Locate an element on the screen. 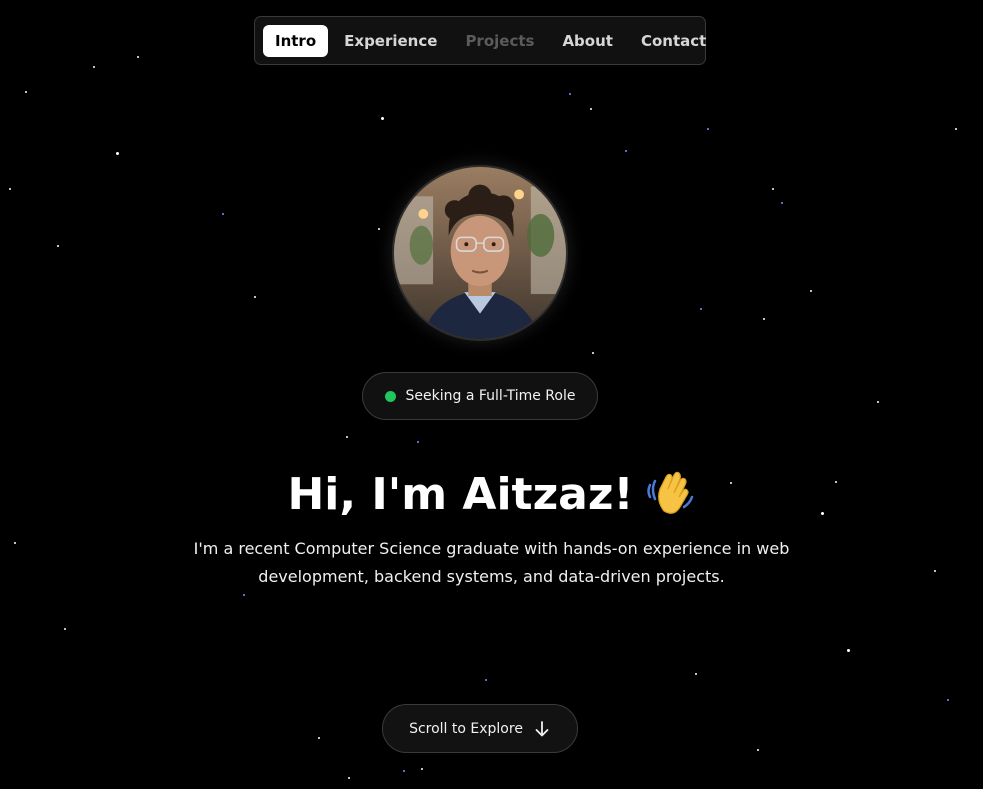 The width and height of the screenshot is (983, 789). status-text: Seeking a Full-Time Role is located at coordinates (490, 396).